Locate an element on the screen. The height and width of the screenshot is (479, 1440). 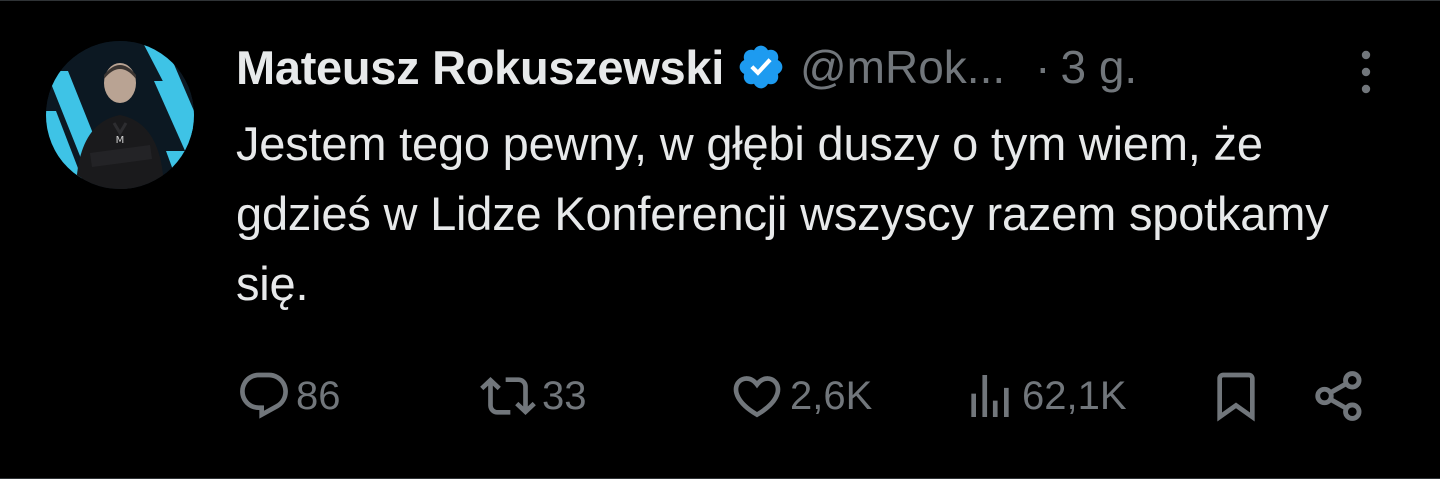
heart-icon is located at coordinates (757, 396).